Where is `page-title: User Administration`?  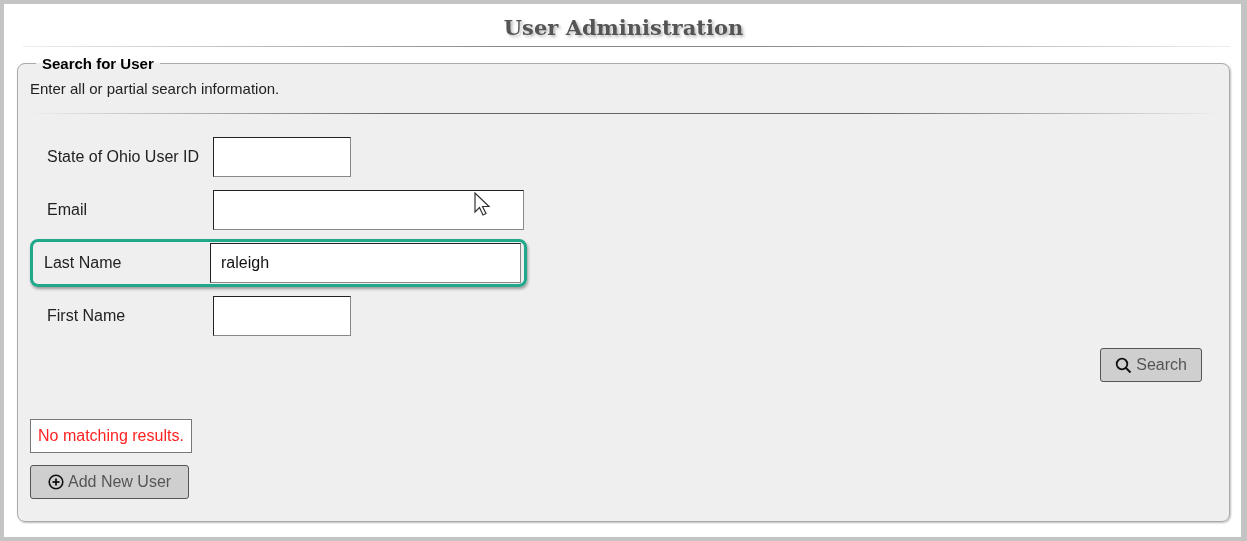
page-title: User Administration is located at coordinates (623, 28).